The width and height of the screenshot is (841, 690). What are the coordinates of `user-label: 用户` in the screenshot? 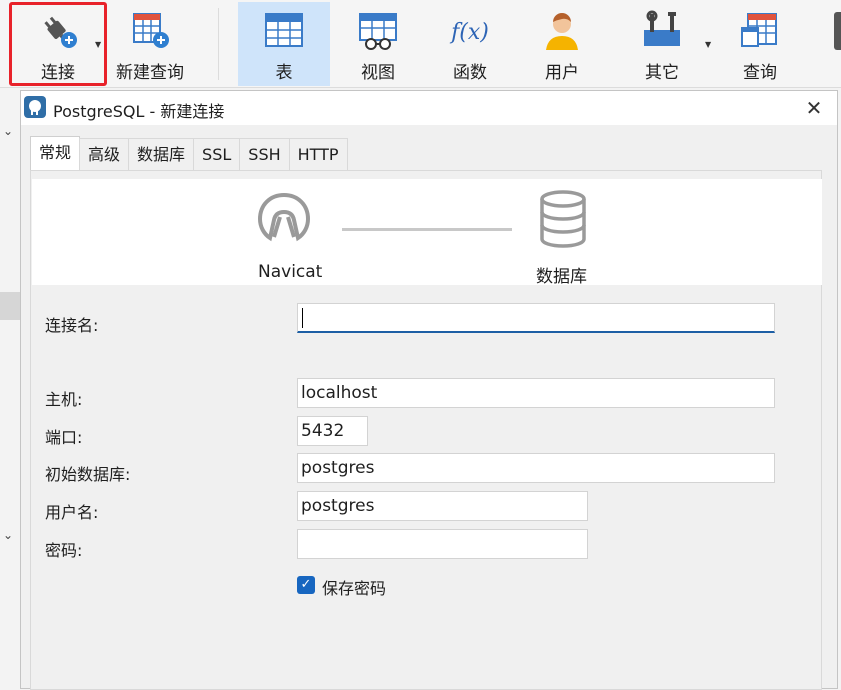 It's located at (562, 73).